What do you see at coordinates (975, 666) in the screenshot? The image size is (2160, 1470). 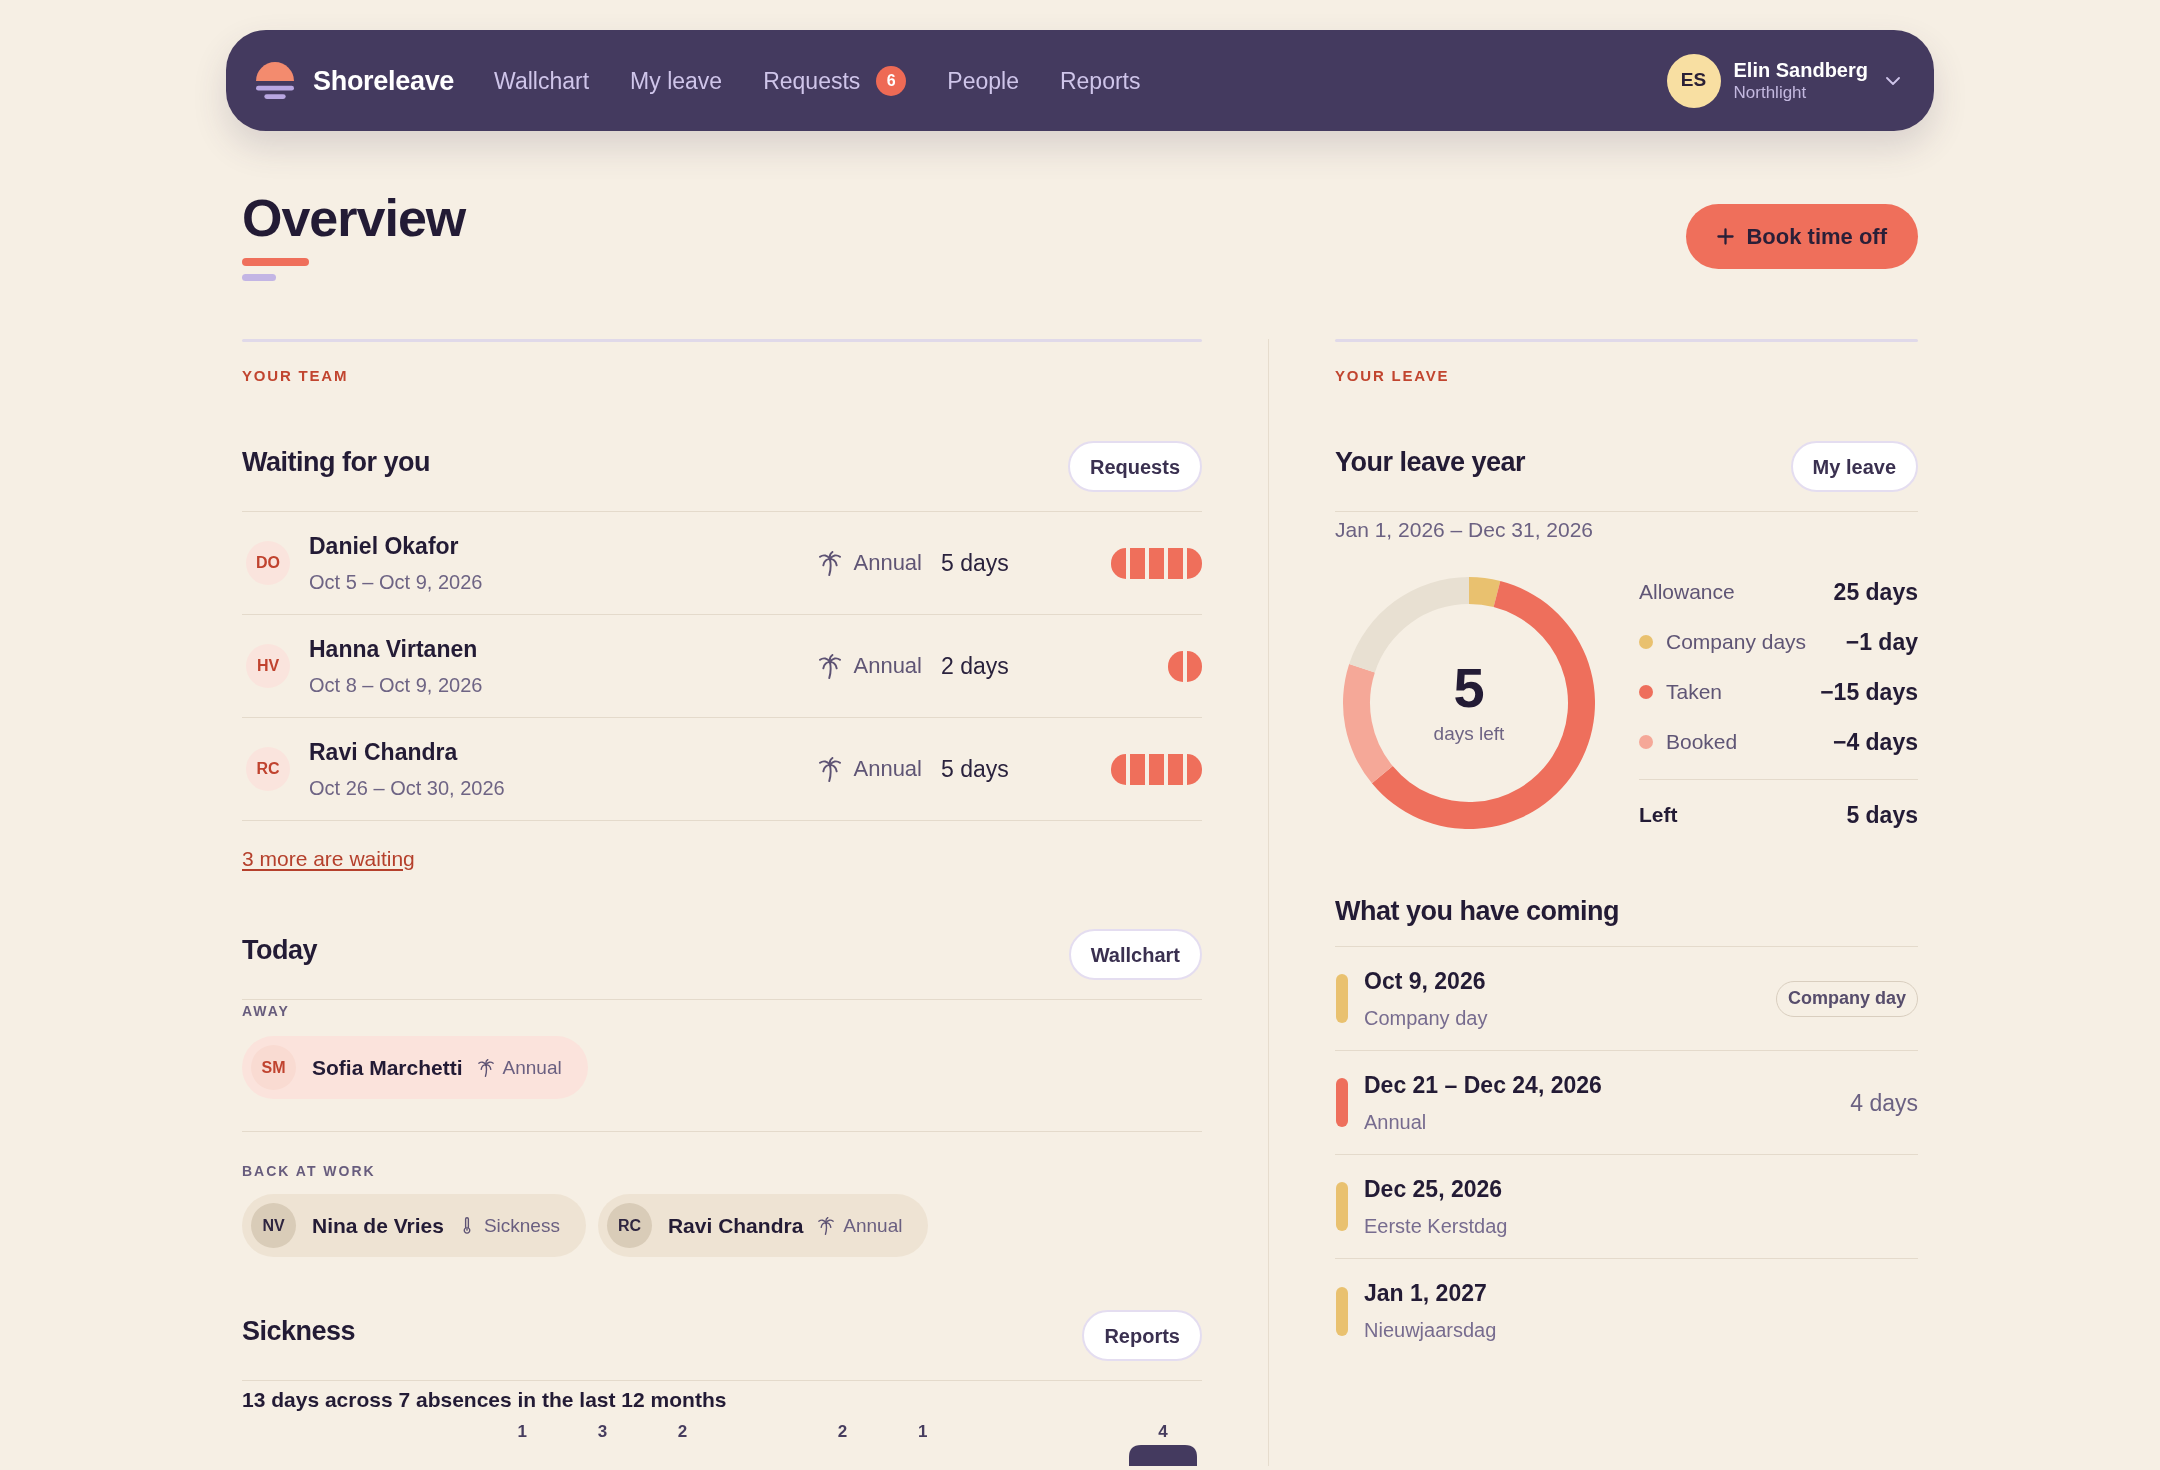 I see `day-count: 2 days` at bounding box center [975, 666].